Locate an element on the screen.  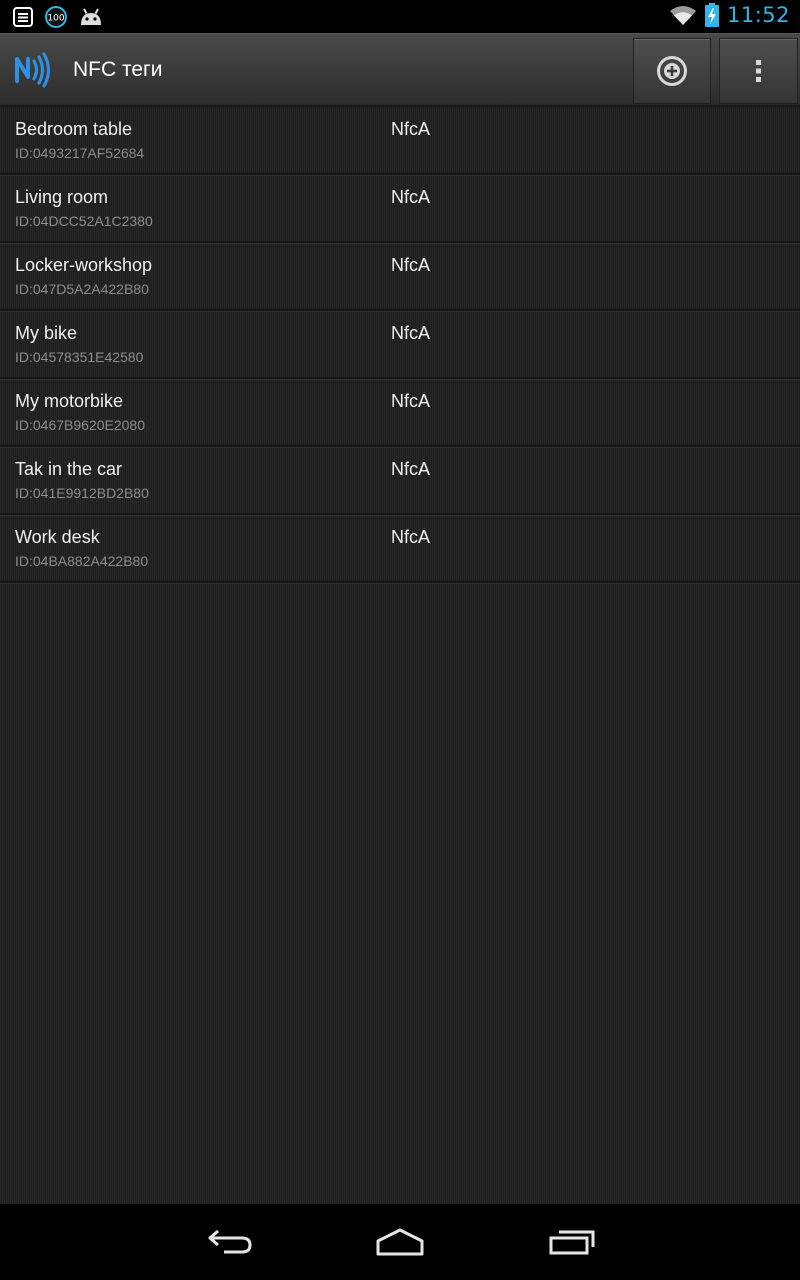
tag-list-item: Bedroom table ID:0493217AF52684 NfcA is located at coordinates (400, 141).